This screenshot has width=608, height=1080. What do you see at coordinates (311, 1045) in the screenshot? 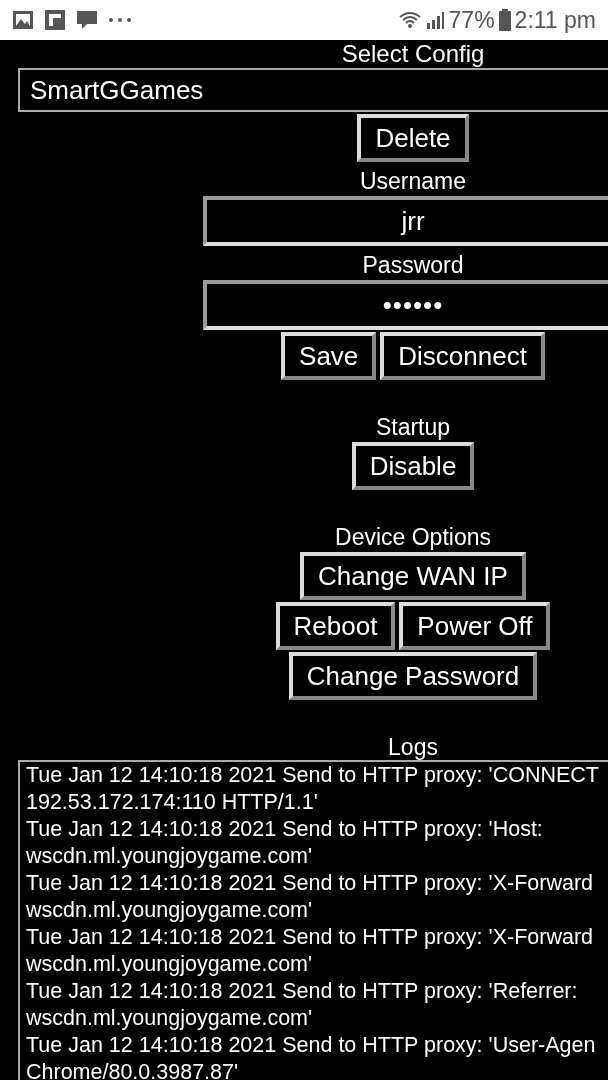
I see `log-line: Tue Jan 12 14:10:18 2021 Send to HTTP proxy: 'User-Agen` at bounding box center [311, 1045].